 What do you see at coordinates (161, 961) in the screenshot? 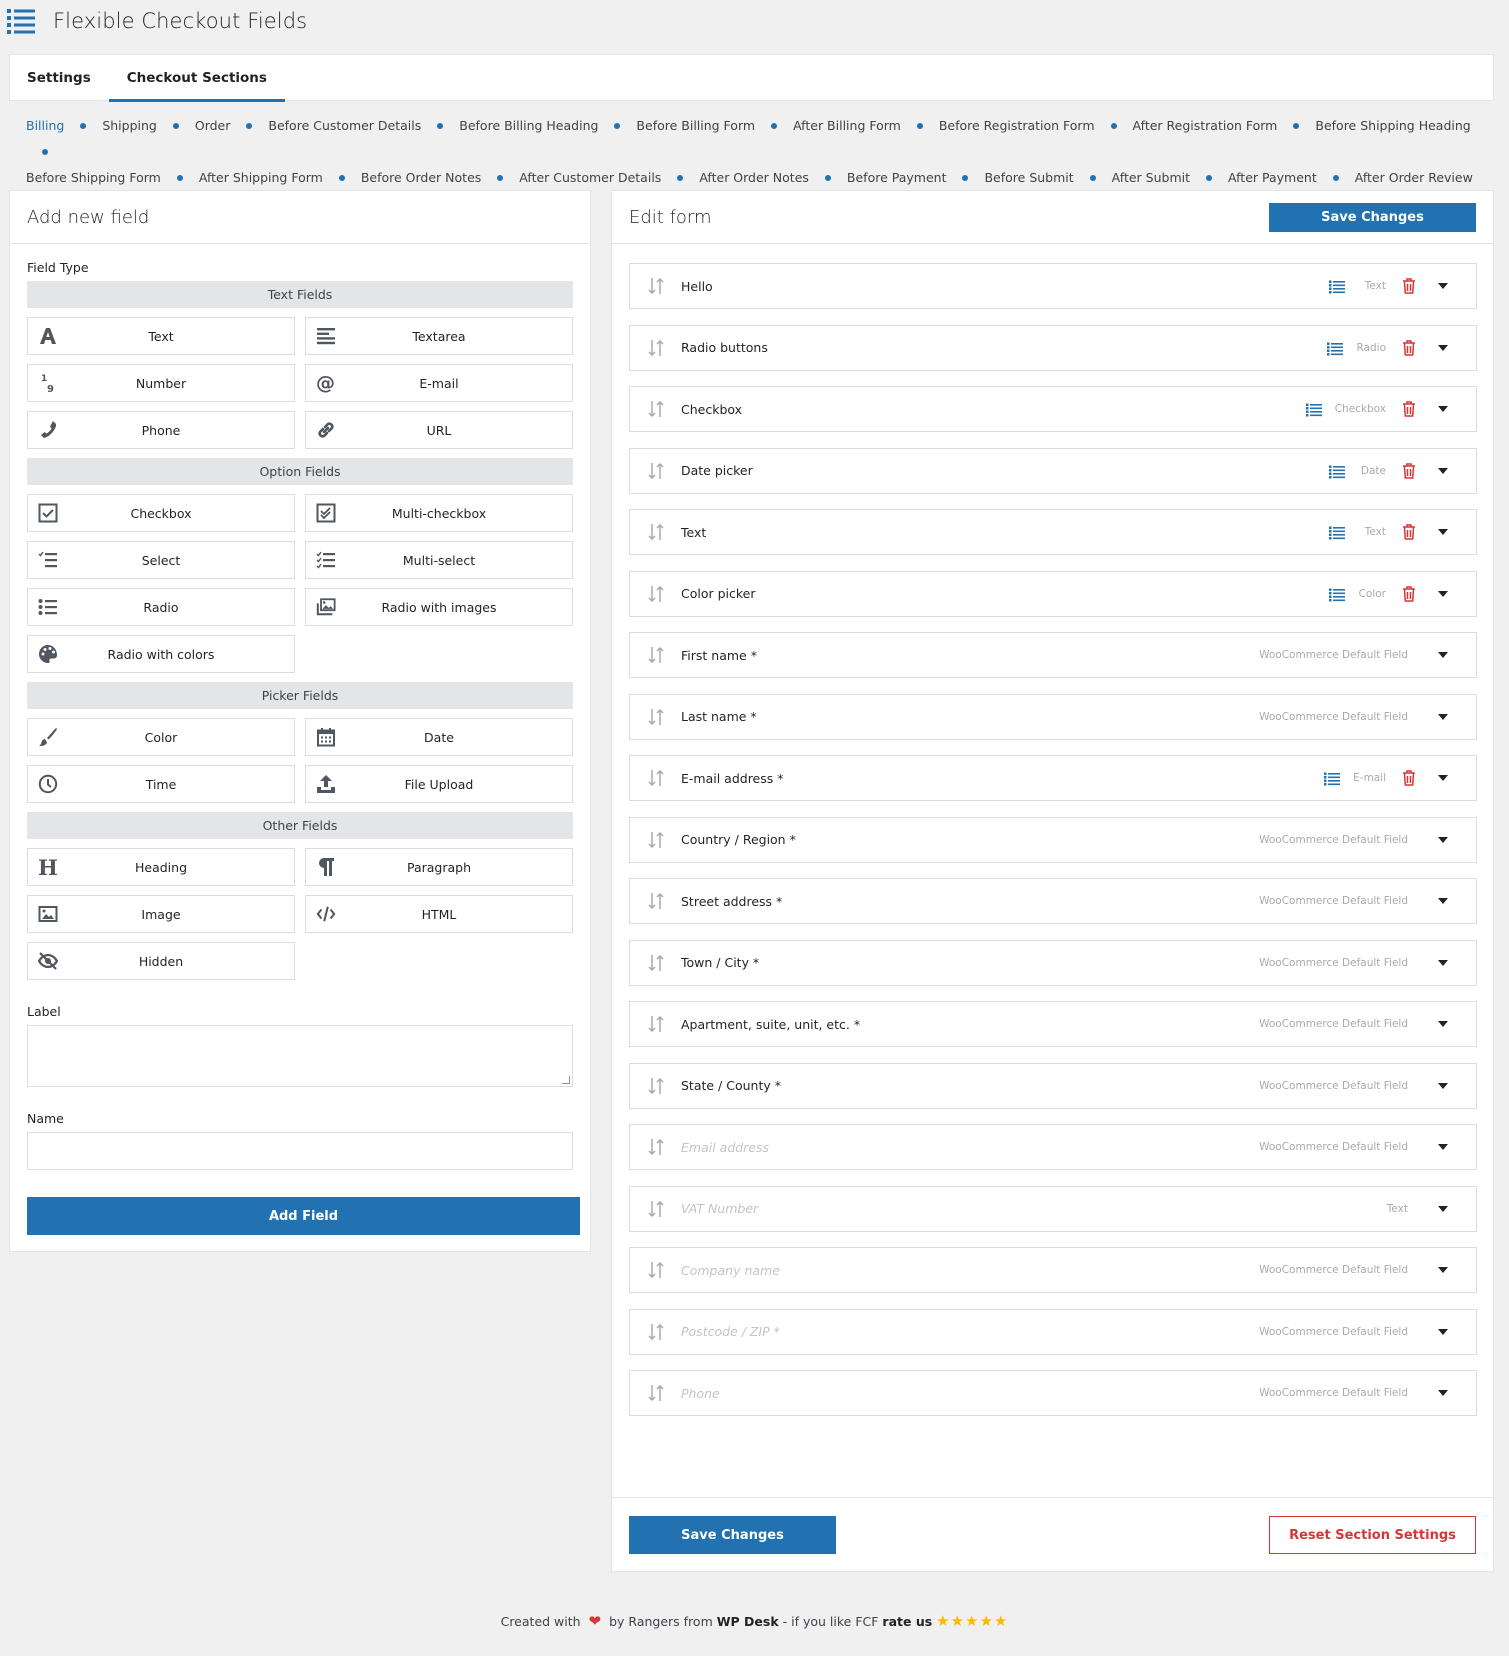
I see `field-type-button: Hidden` at bounding box center [161, 961].